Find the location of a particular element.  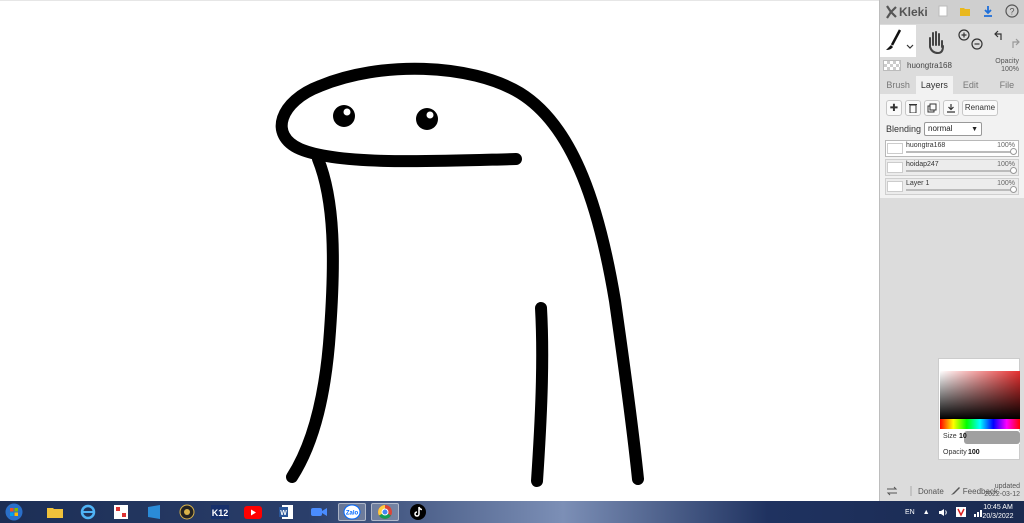

brush-opacity-slider: Opacity 100 is located at coordinates (980, 453).